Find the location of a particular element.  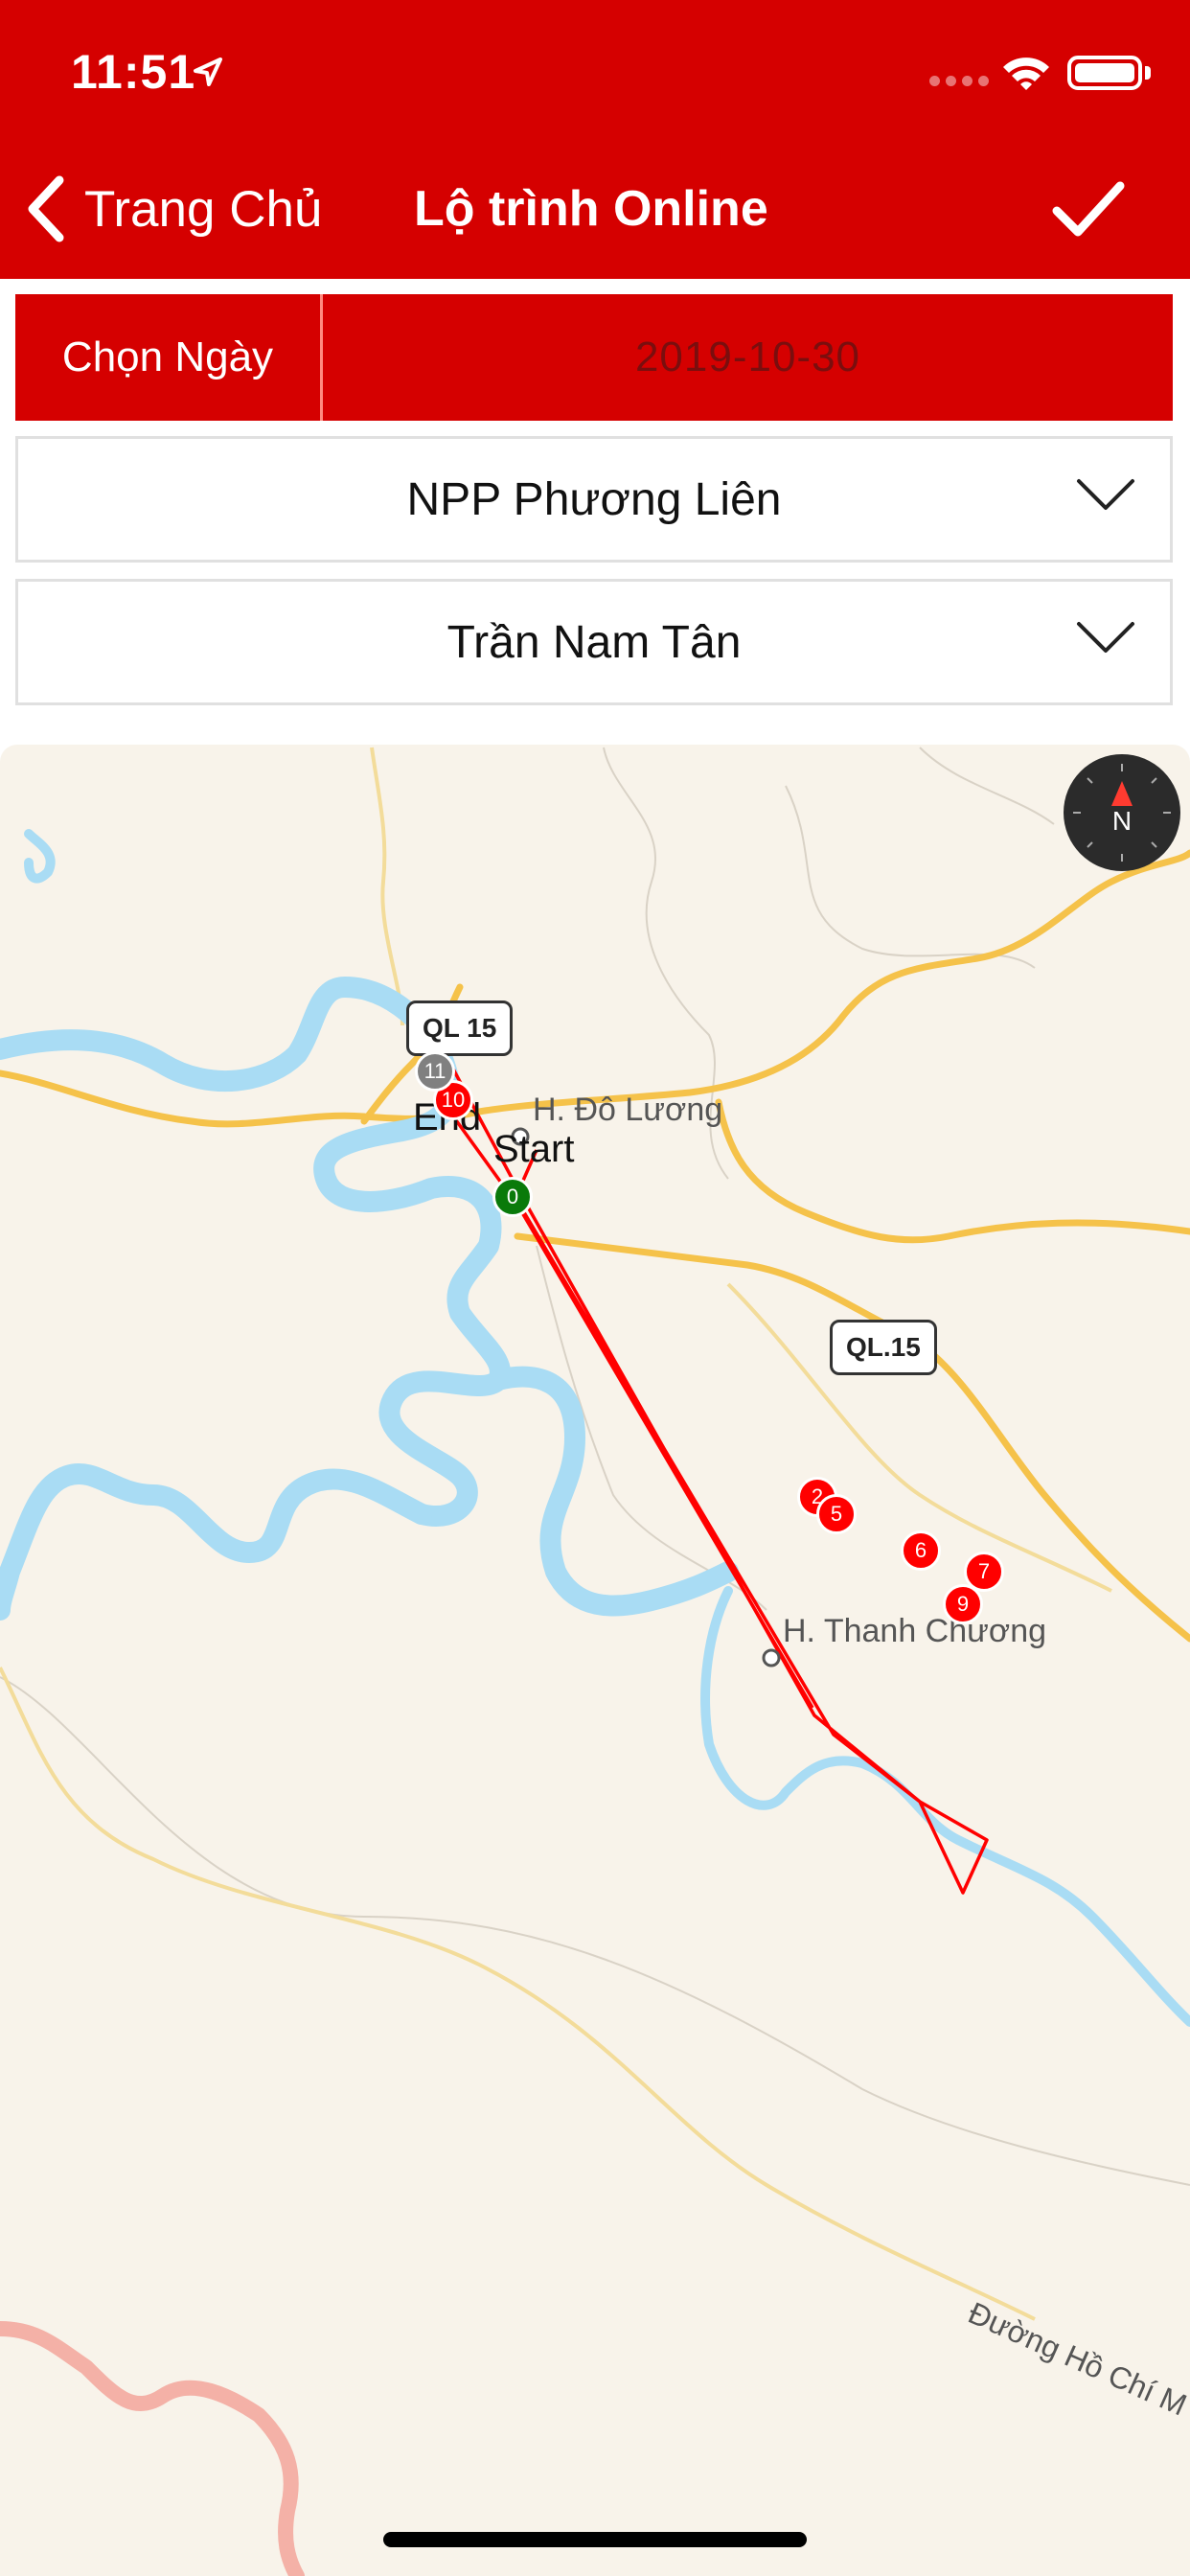

wifi-icon is located at coordinates (1026, 74).